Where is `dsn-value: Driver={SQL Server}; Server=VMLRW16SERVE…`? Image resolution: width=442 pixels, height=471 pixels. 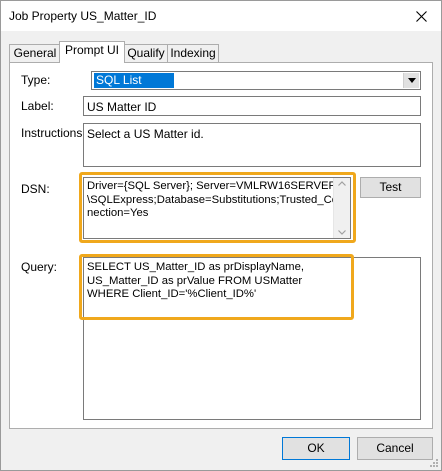 dsn-value: Driver={SQL Server}; Server=VMLRW16SERVE… is located at coordinates (216, 199).